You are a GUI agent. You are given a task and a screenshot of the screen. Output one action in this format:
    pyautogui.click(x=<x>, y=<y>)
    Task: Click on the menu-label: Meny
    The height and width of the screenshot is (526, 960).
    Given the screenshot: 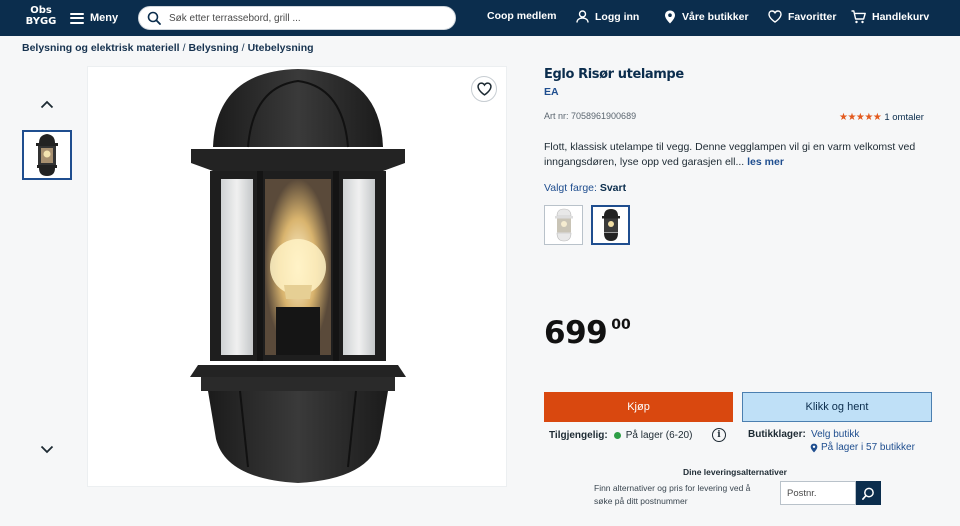 What is the action you would take?
    pyautogui.click(x=104, y=18)
    